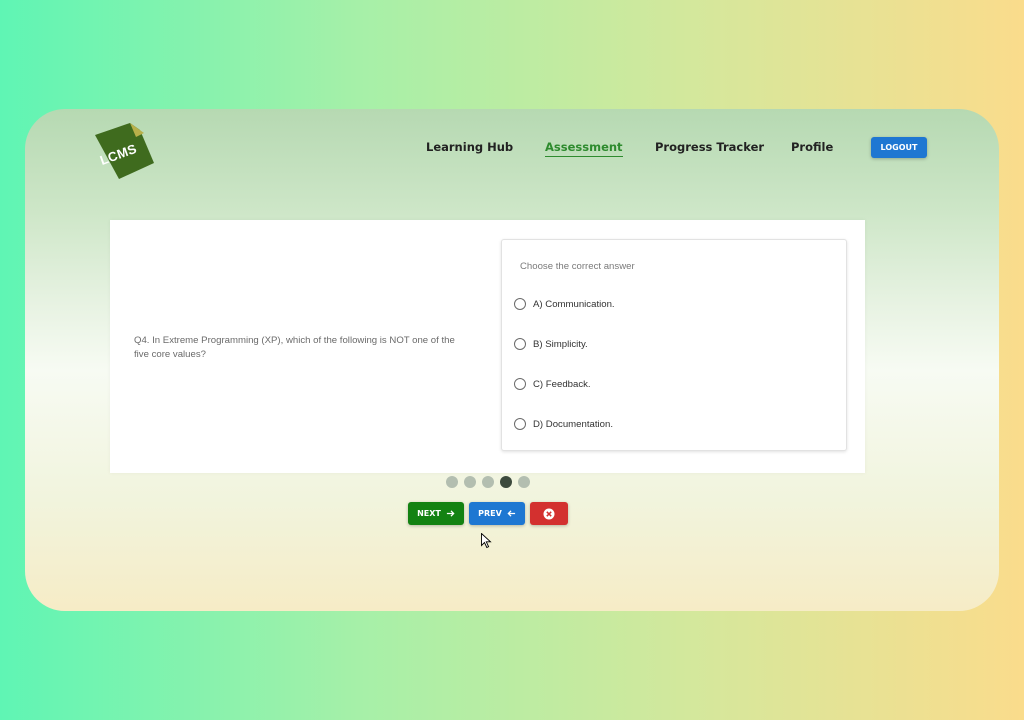  I want to click on prev-button: PREV, so click(497, 513).